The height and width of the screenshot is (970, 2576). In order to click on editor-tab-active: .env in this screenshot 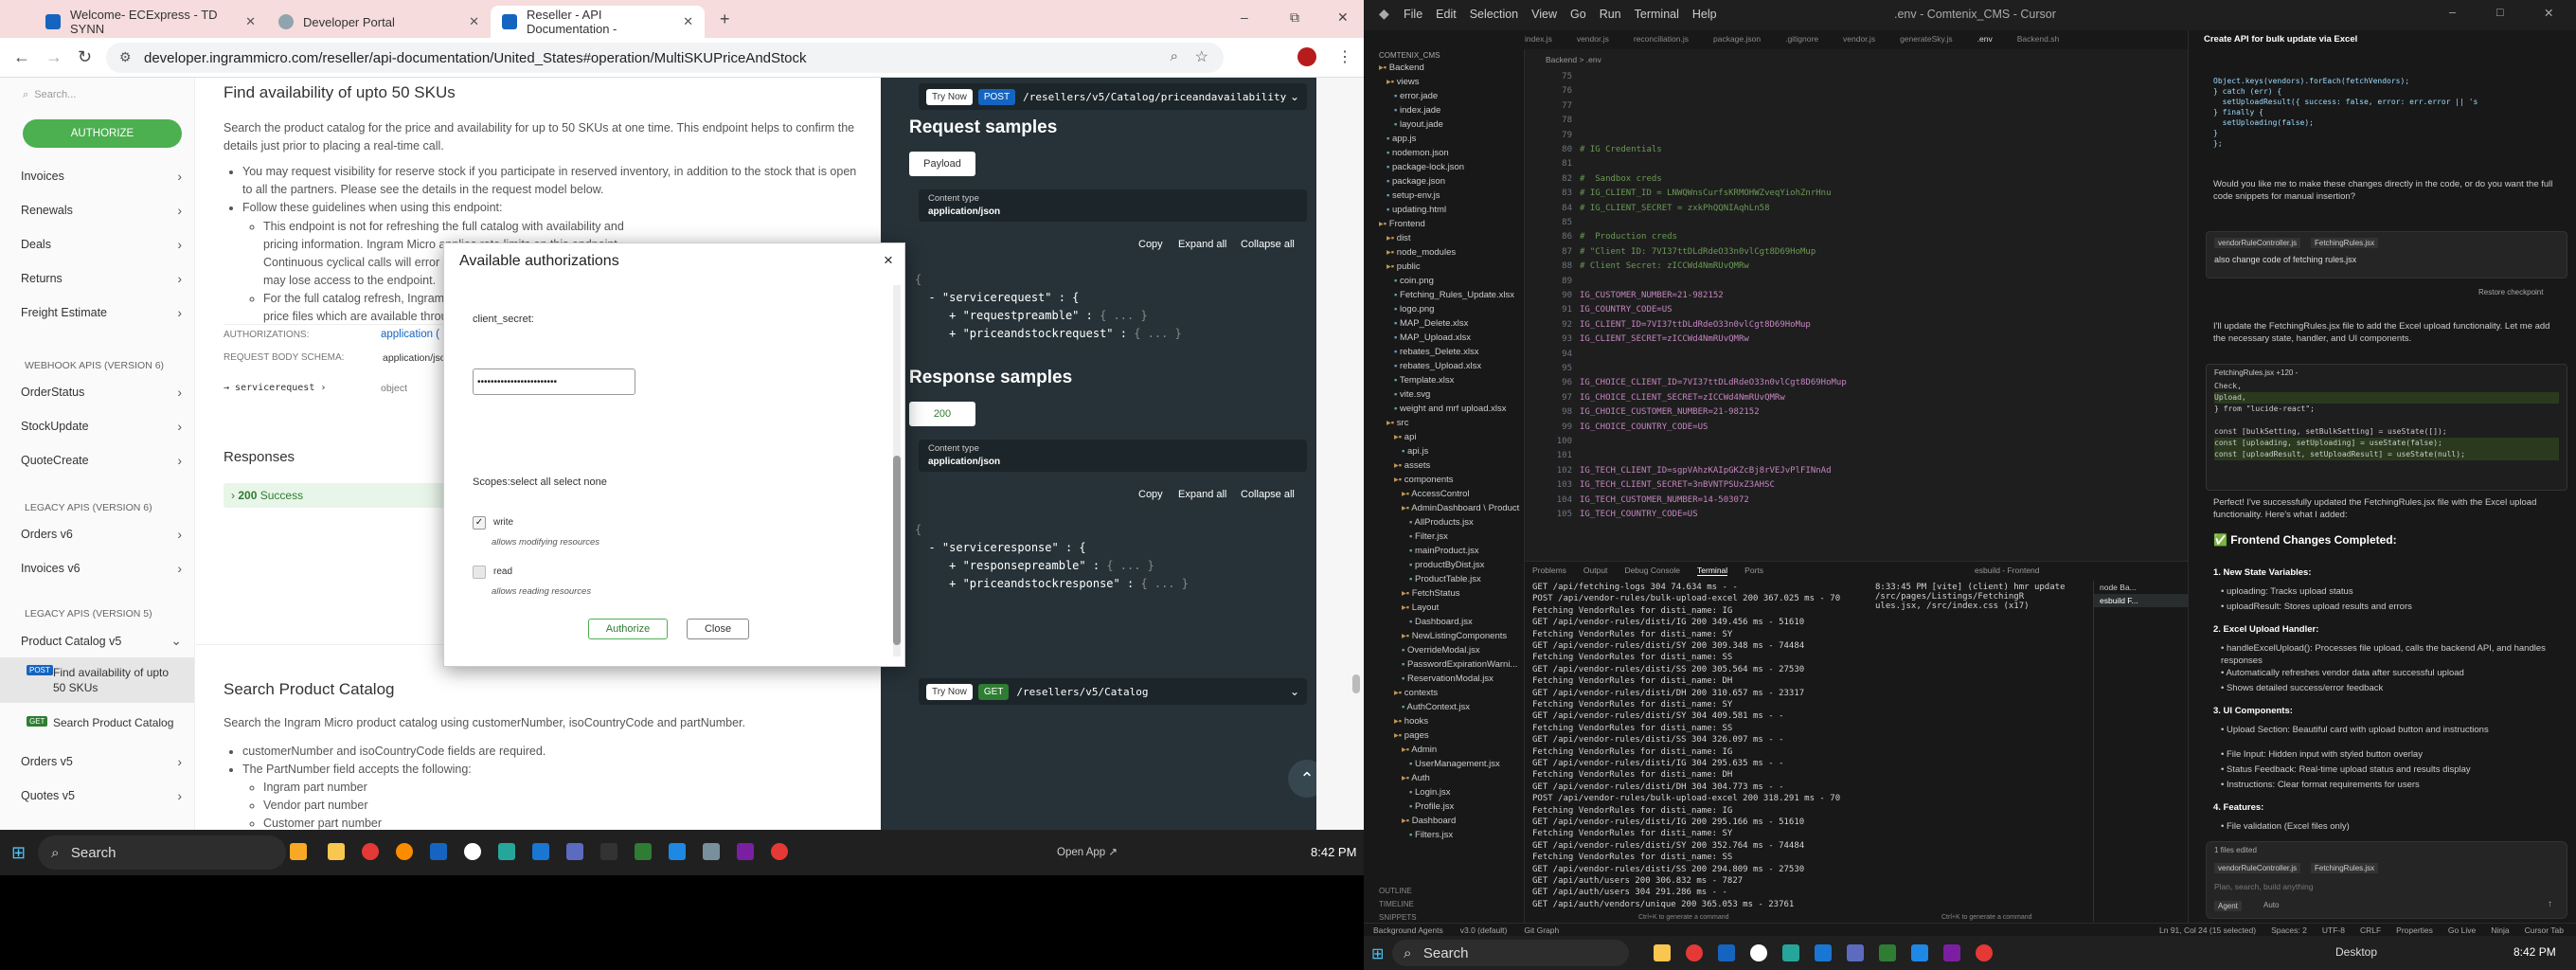, I will do `click(1985, 39)`.